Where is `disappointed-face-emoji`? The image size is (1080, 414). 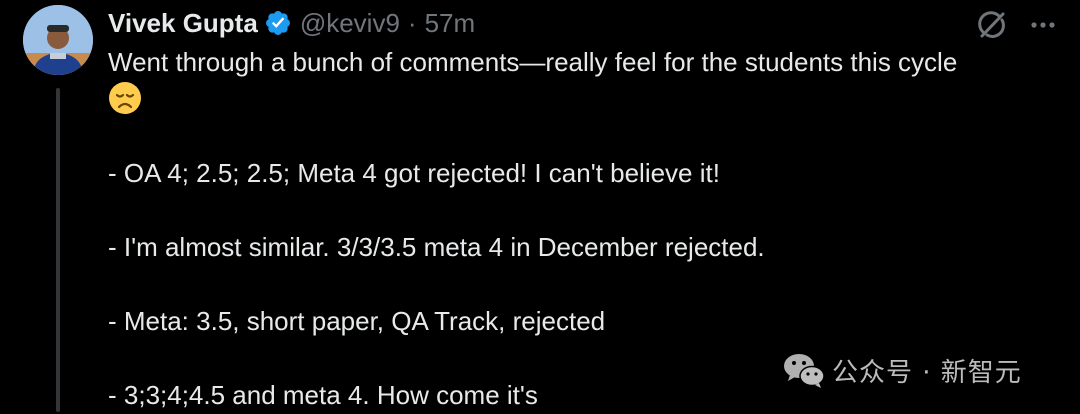 disappointed-face-emoji is located at coordinates (125, 98).